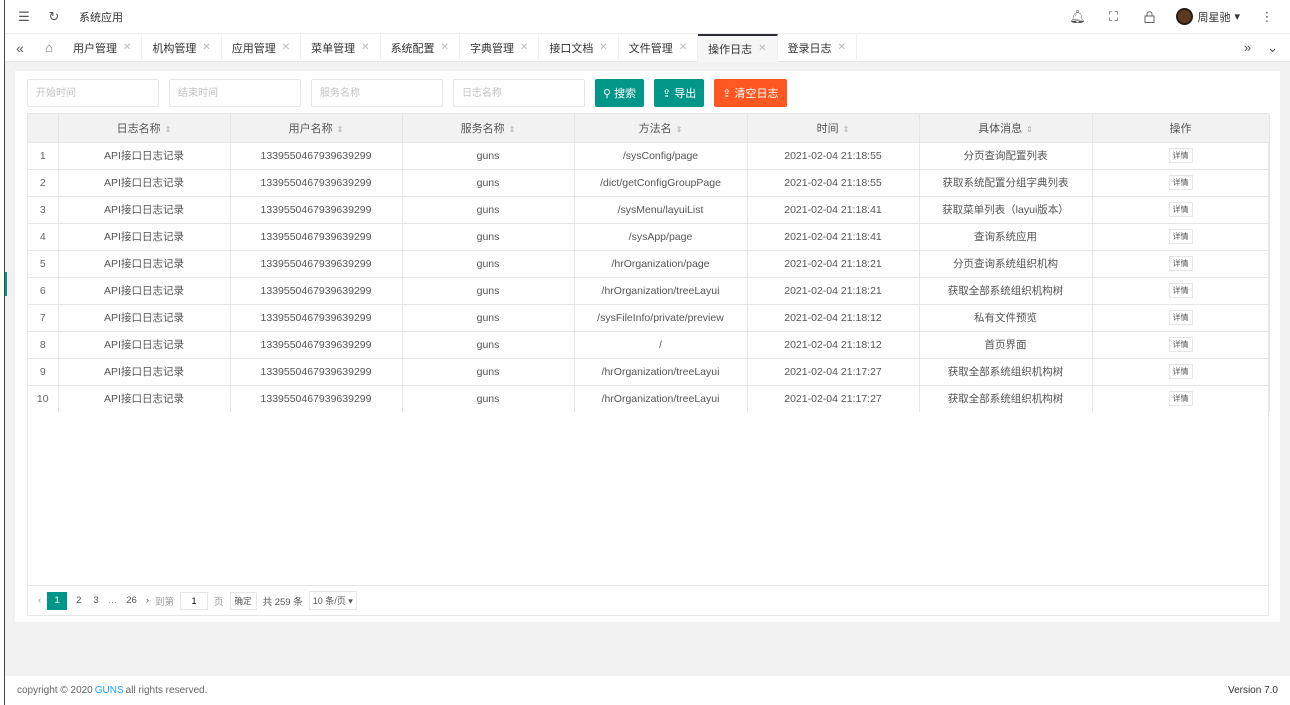  What do you see at coordinates (661, 128) in the screenshot?
I see `col-method-header: 方法名 ⇕` at bounding box center [661, 128].